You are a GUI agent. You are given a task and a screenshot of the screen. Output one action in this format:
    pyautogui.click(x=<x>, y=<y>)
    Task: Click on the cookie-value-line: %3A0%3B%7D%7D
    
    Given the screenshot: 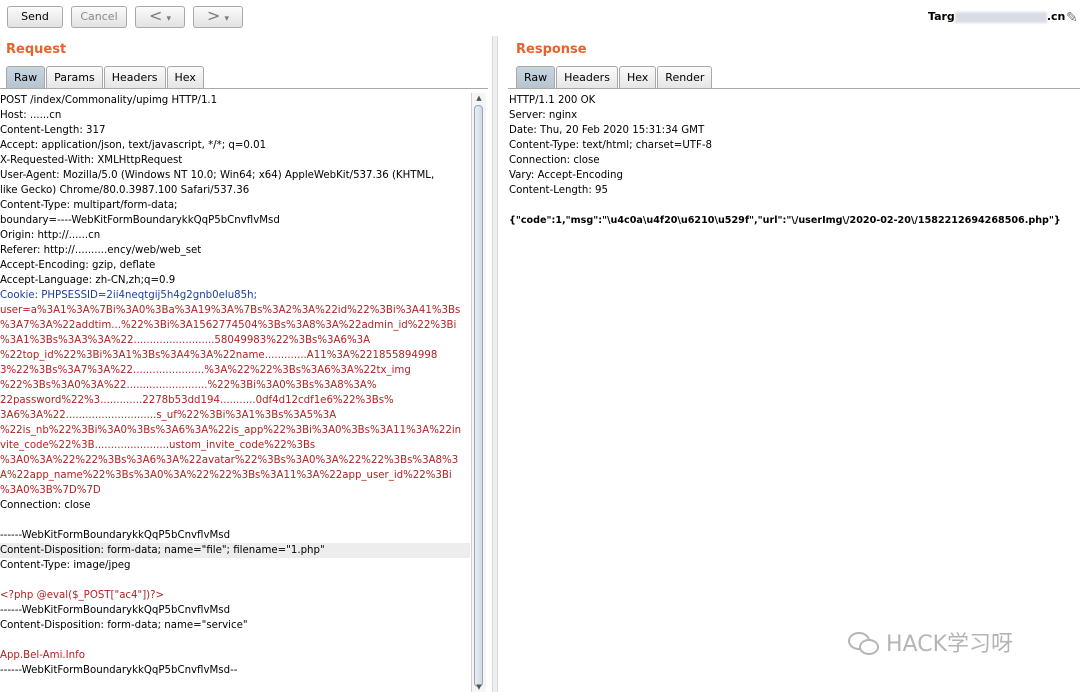 What is the action you would take?
    pyautogui.click(x=50, y=490)
    